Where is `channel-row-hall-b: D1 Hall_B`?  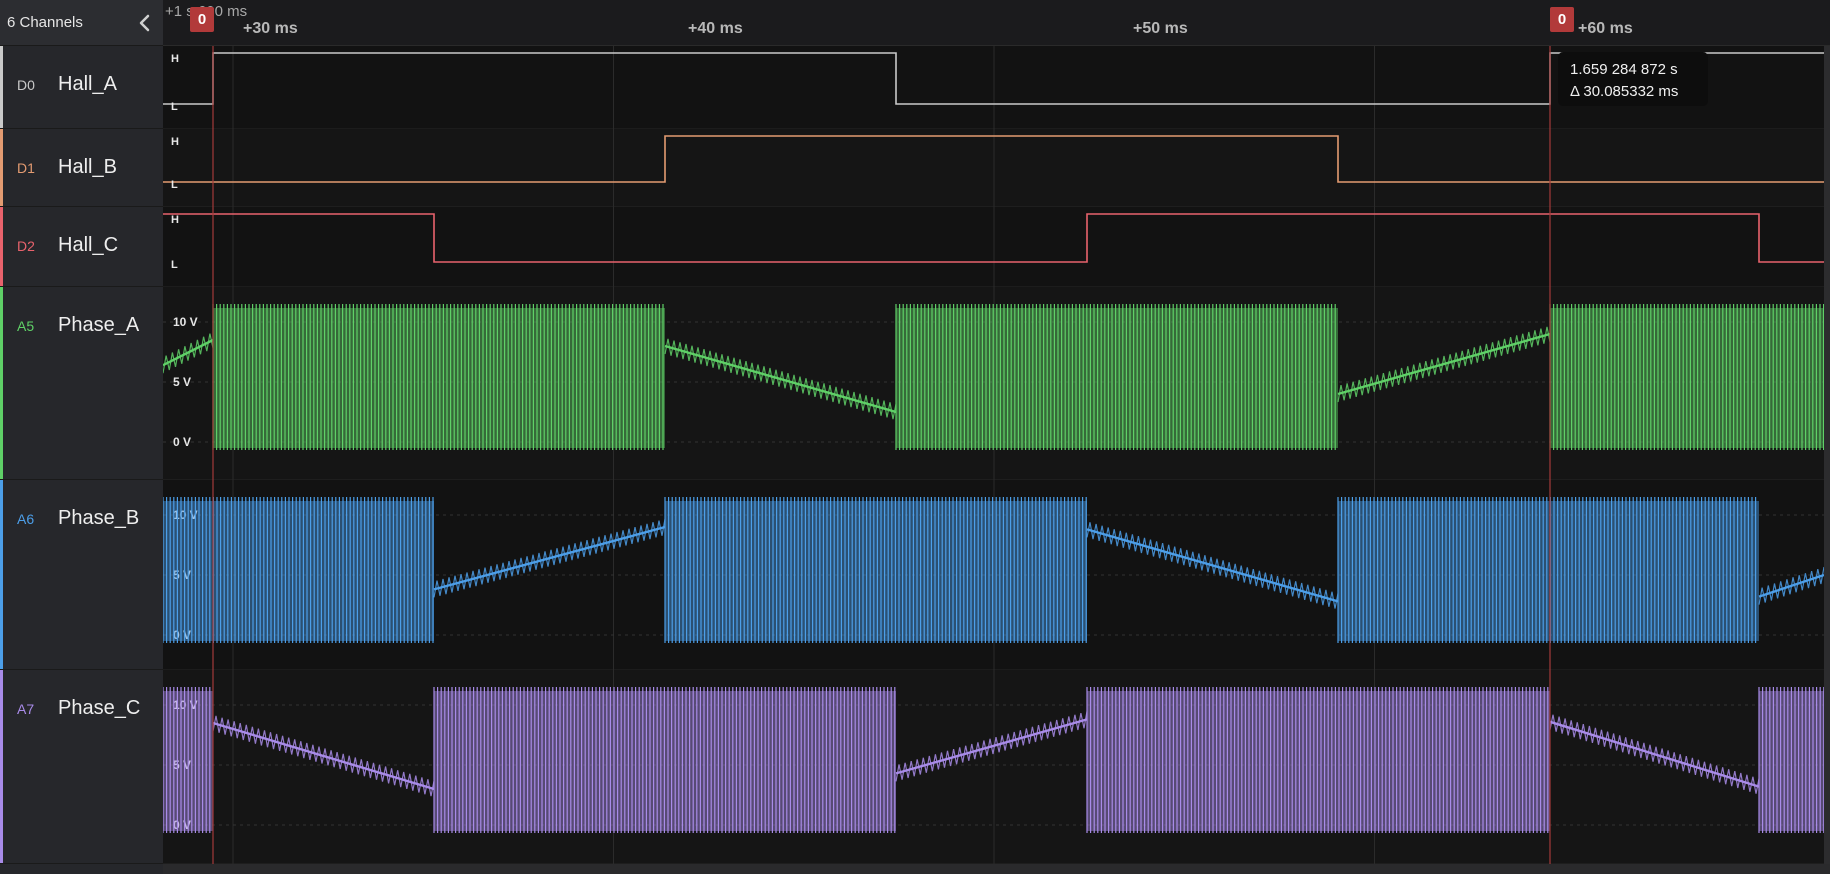 channel-row-hall-b: D1 Hall_B is located at coordinates (81, 168).